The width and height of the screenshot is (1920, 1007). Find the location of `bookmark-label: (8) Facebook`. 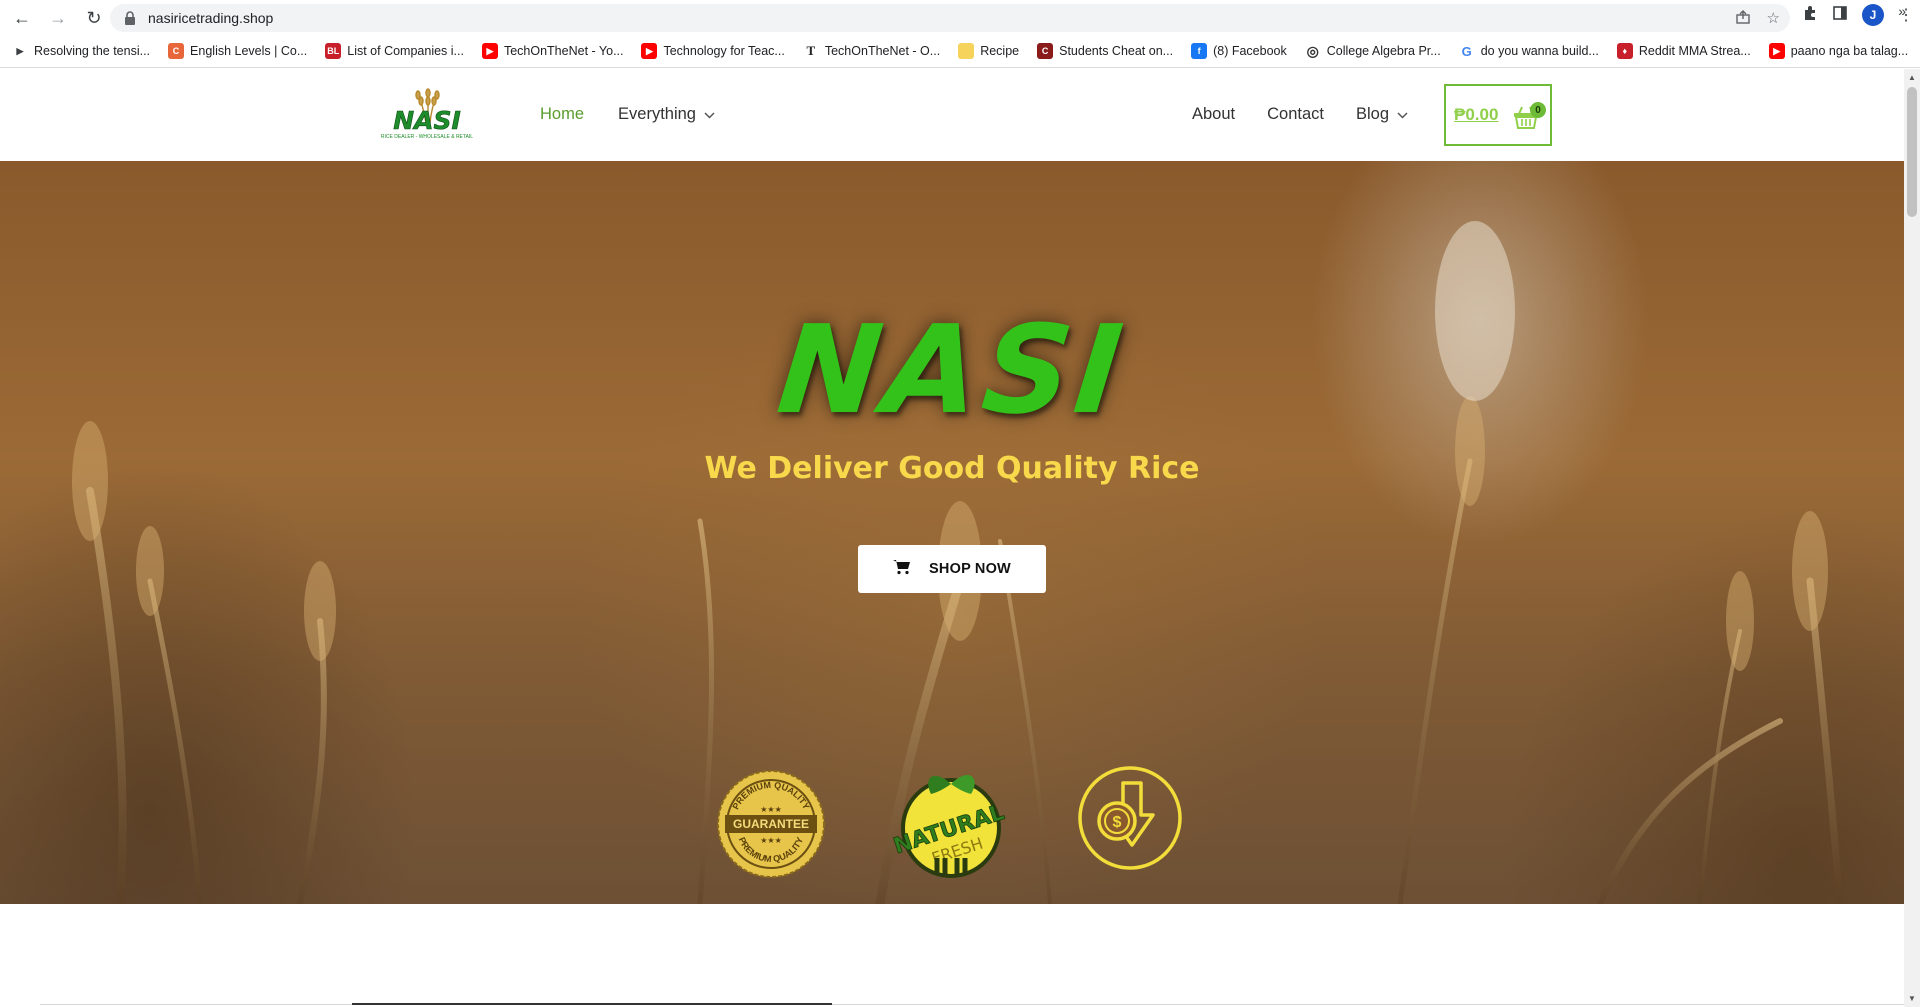

bookmark-label: (8) Facebook is located at coordinates (1250, 51).